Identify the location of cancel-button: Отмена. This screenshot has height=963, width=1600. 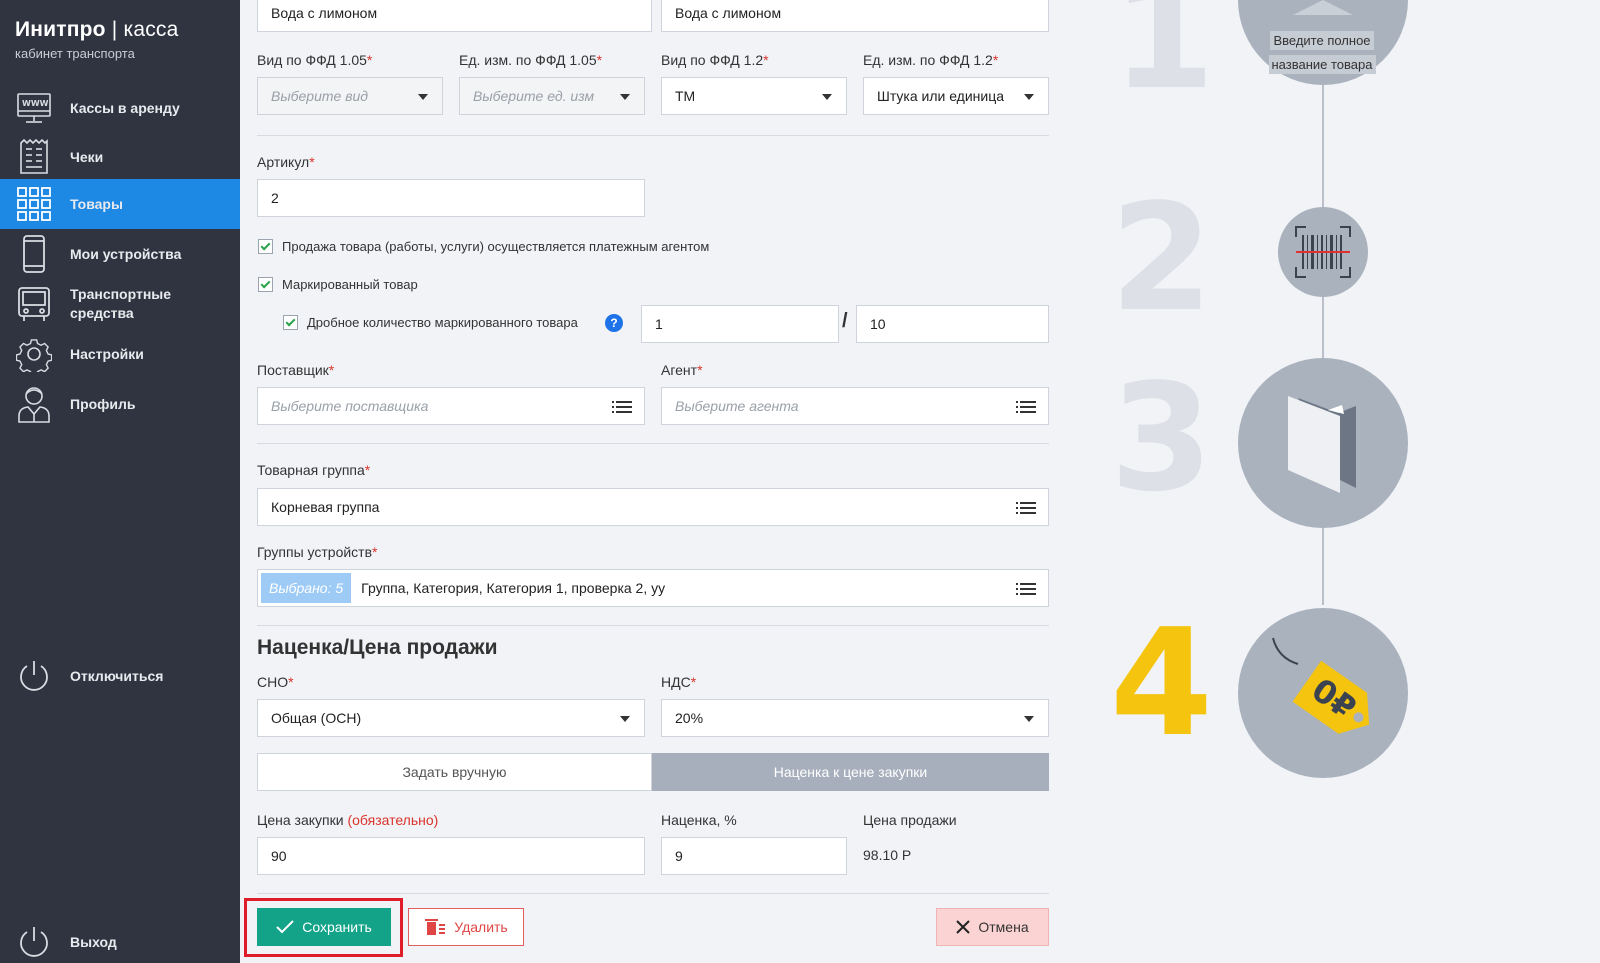
(992, 927).